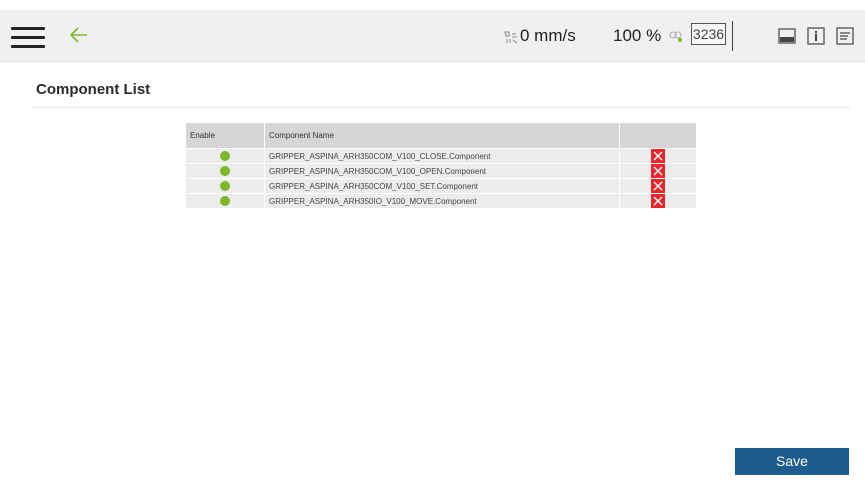  I want to click on save-button: Save, so click(792, 461).